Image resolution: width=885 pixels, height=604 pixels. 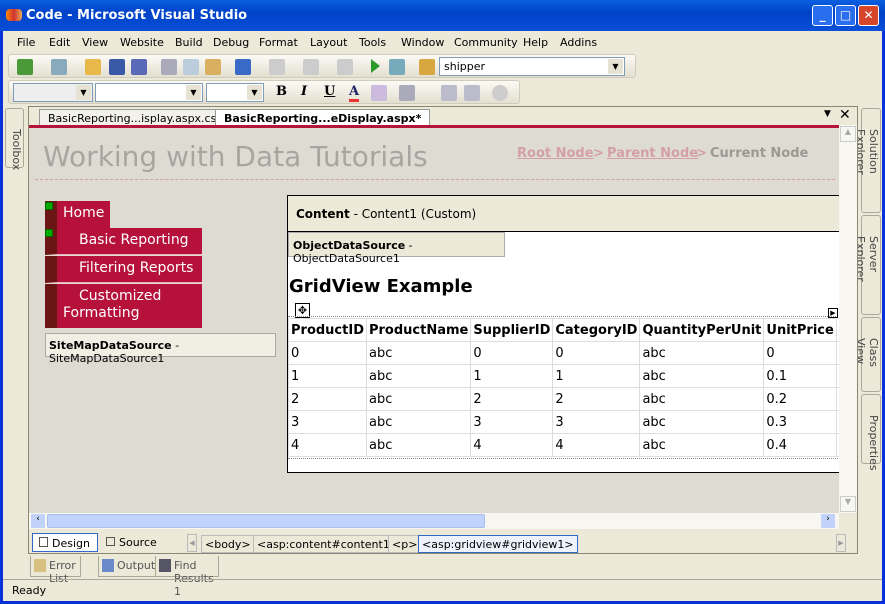 I want to click on tag-path-item: <body>, so click(x=228, y=544).